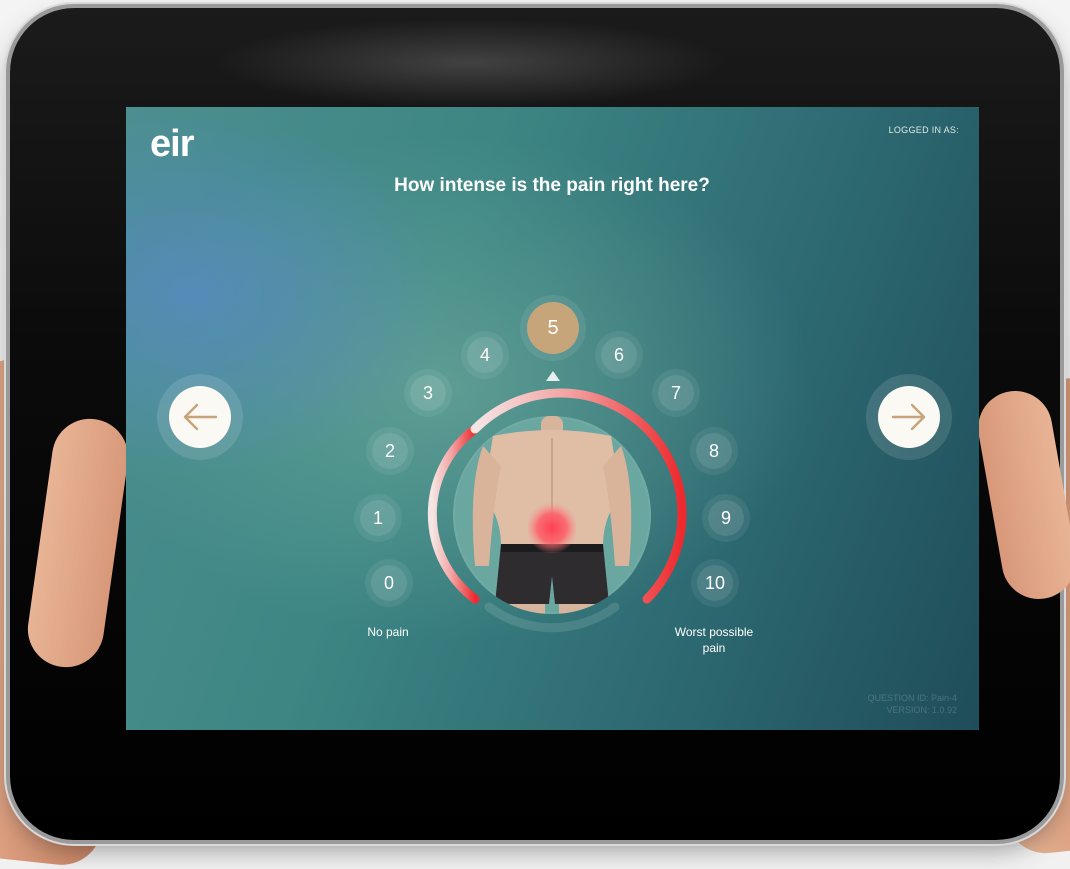  I want to click on body-image-area, so click(552, 515).